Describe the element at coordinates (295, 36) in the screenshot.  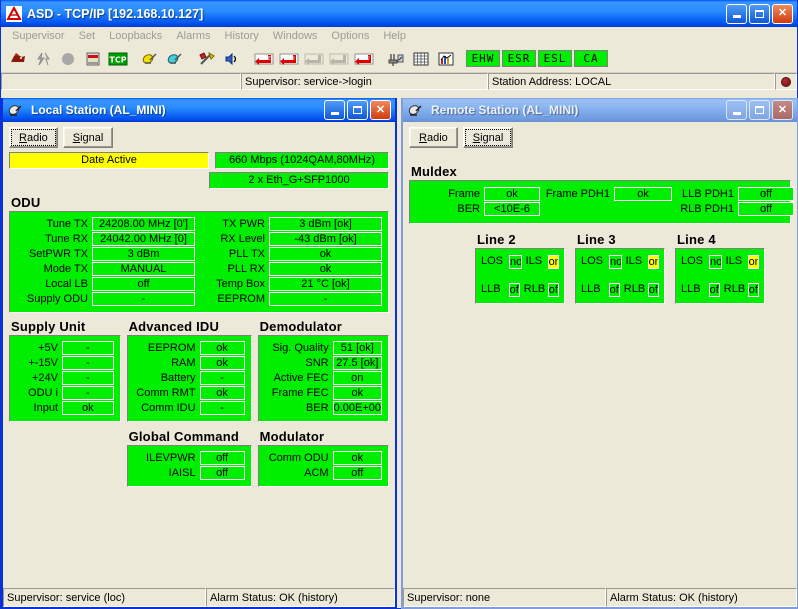
I see `menu-windows: Windows` at that location.